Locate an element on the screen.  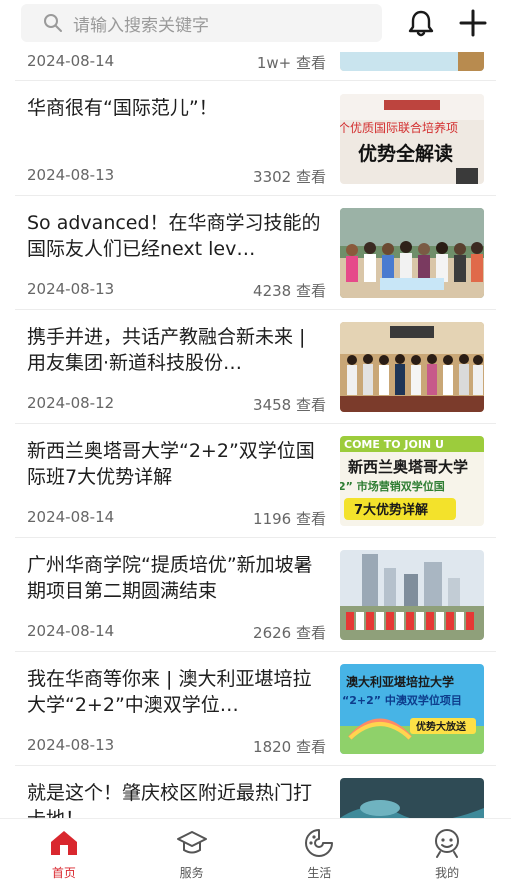
tab-home: 首页 is located at coordinates (64, 852).